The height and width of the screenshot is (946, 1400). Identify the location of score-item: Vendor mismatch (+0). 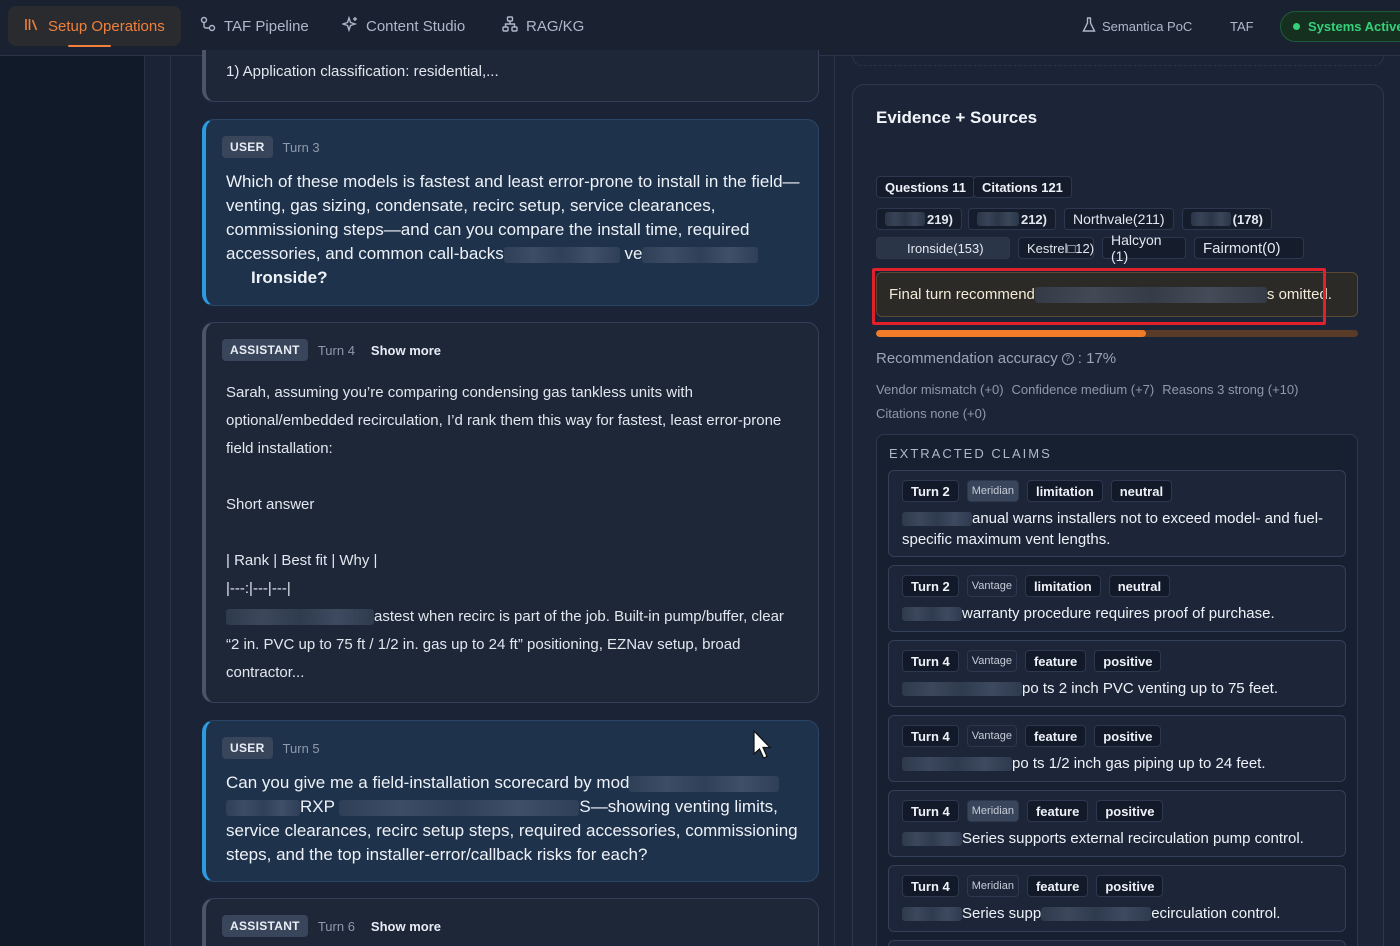
(940, 389).